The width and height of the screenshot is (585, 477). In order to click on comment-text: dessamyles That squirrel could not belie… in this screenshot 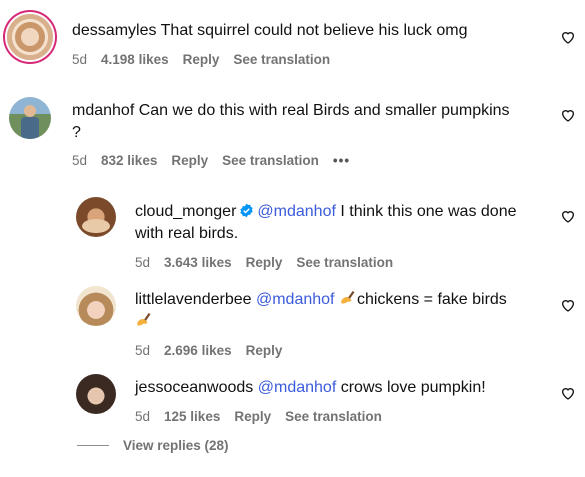, I will do `click(269, 31)`.